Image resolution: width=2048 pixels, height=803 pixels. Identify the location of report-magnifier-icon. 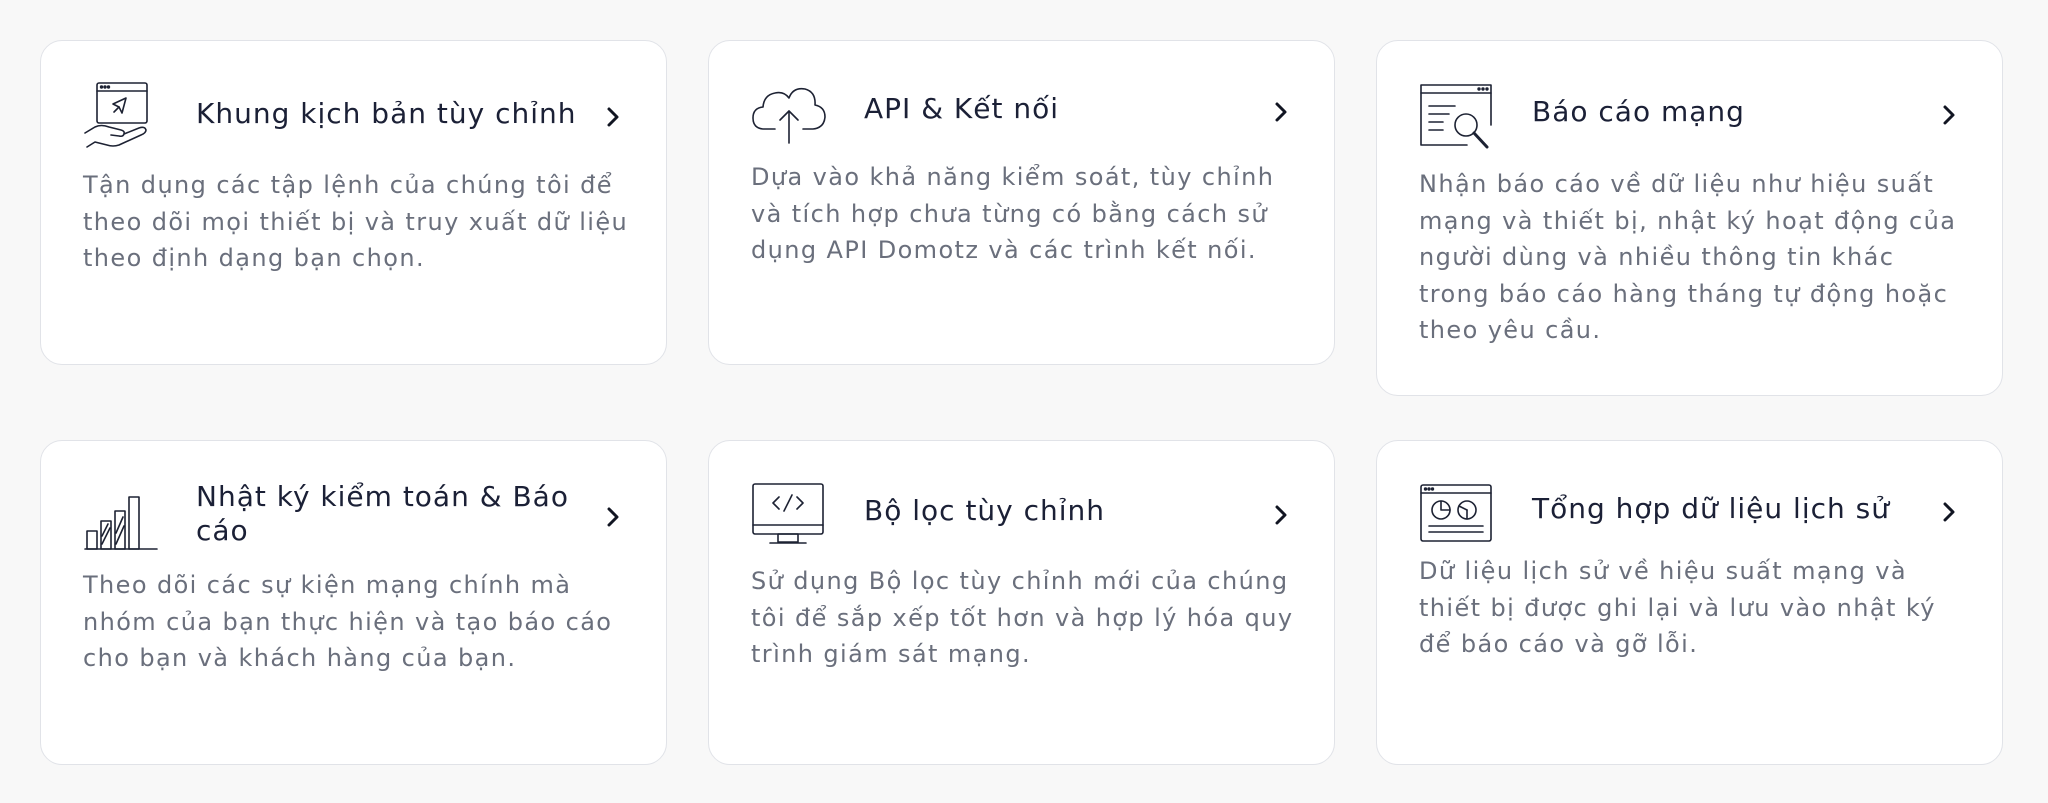
(1457, 119).